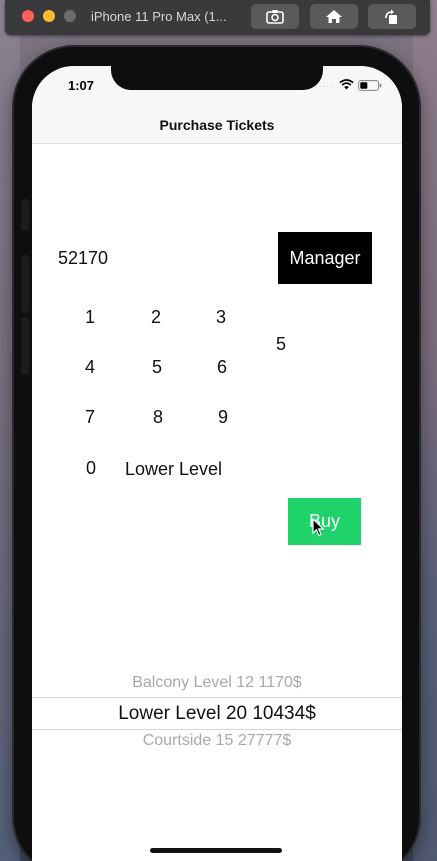 This screenshot has width=437, height=861. I want to click on key-4: 4, so click(90, 367).